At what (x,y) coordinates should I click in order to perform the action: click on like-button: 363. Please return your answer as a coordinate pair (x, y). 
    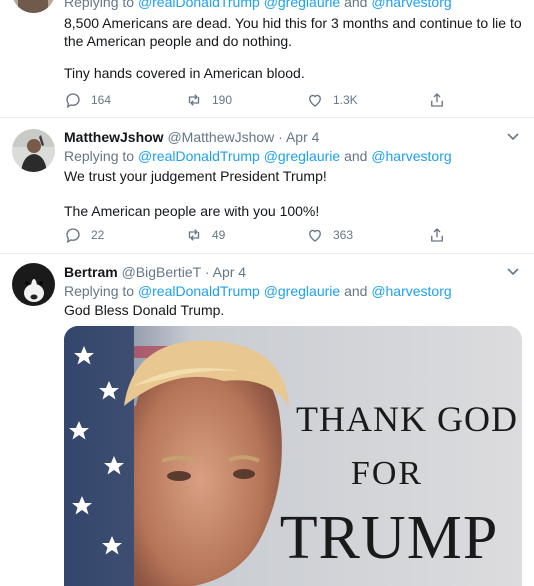
    Looking at the image, I should click on (329, 235).